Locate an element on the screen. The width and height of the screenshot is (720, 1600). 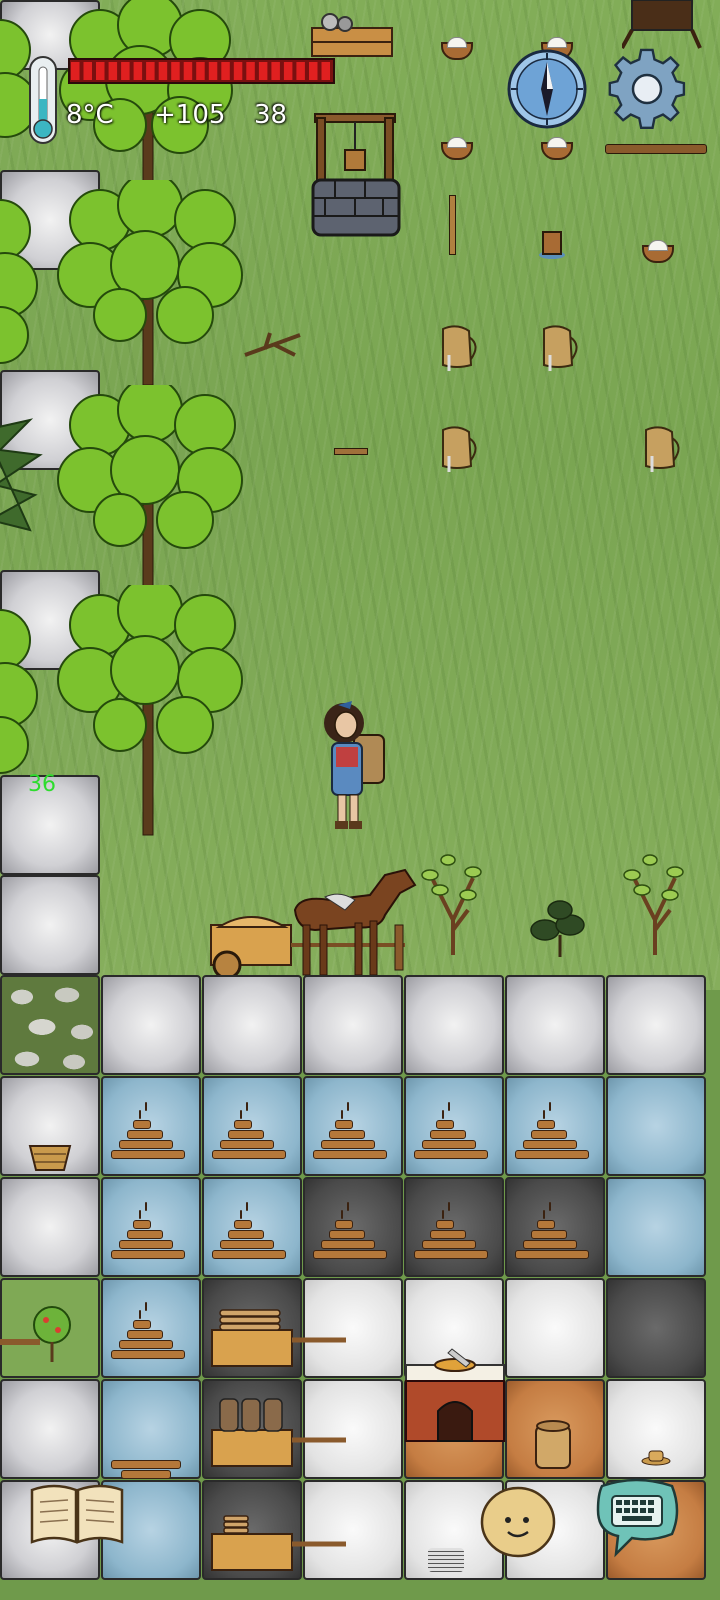
branch-item is located at coordinates (275, 345).